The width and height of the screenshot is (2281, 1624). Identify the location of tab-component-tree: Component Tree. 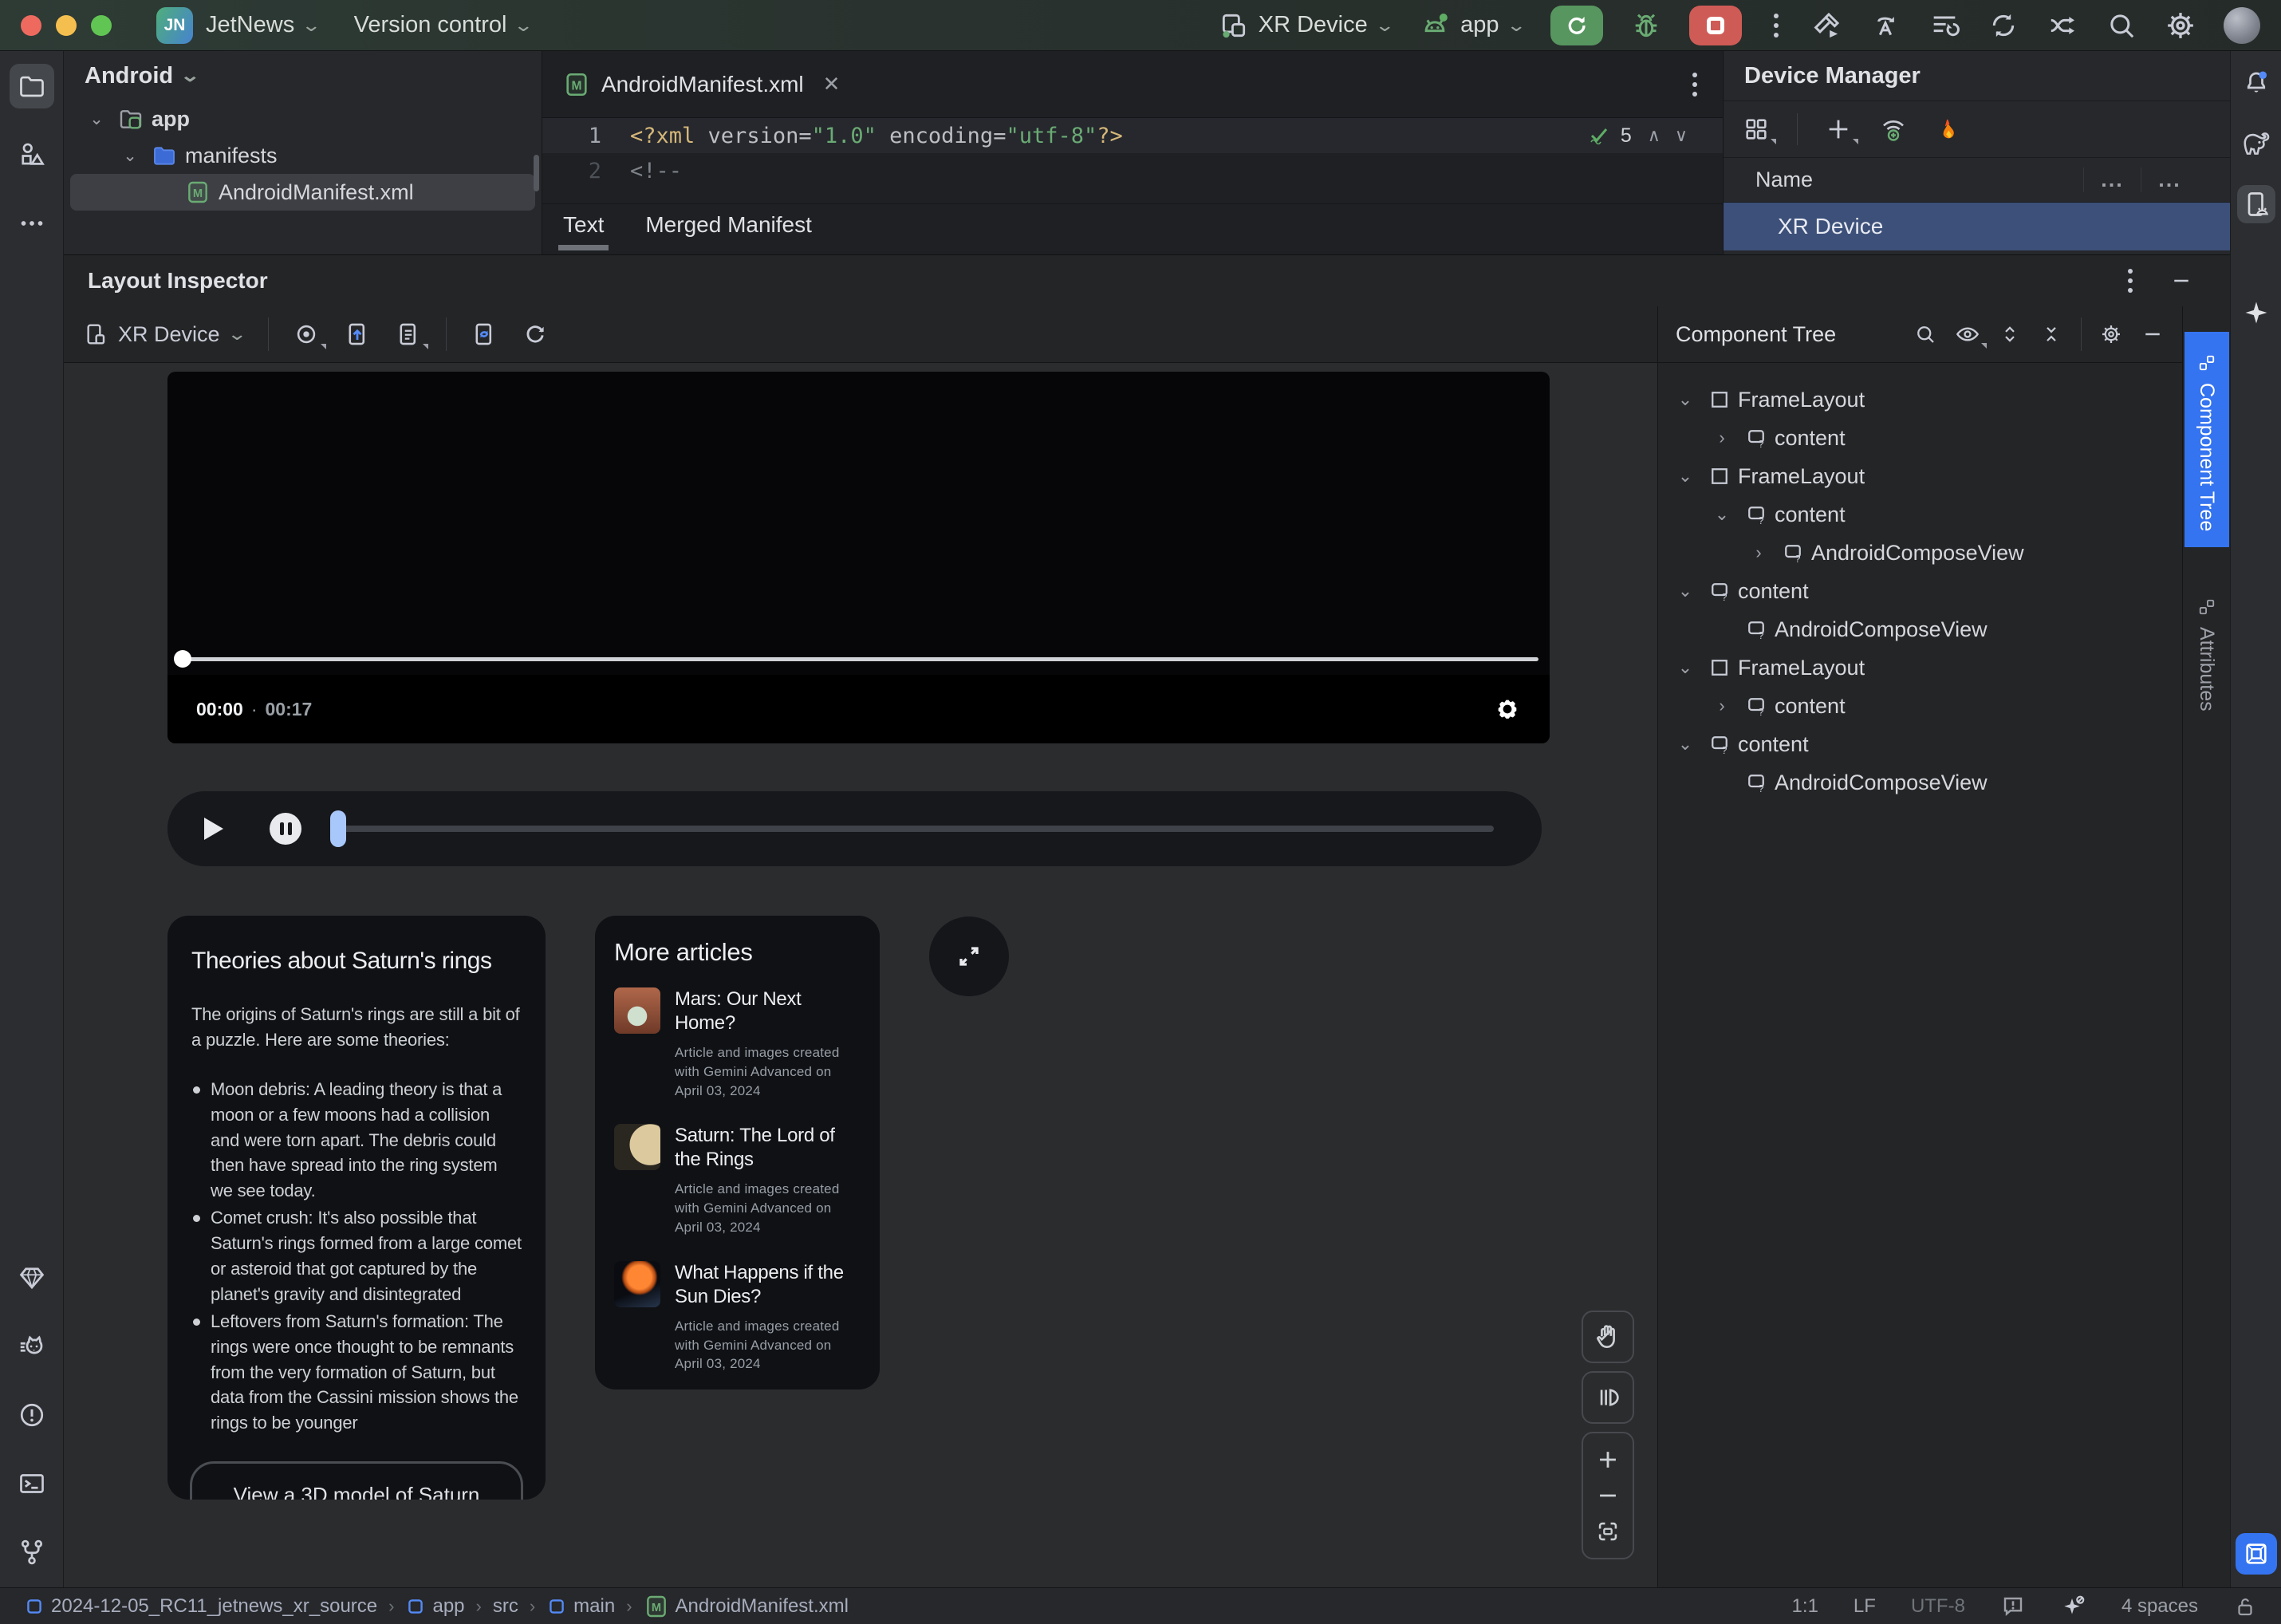
(2206, 440).